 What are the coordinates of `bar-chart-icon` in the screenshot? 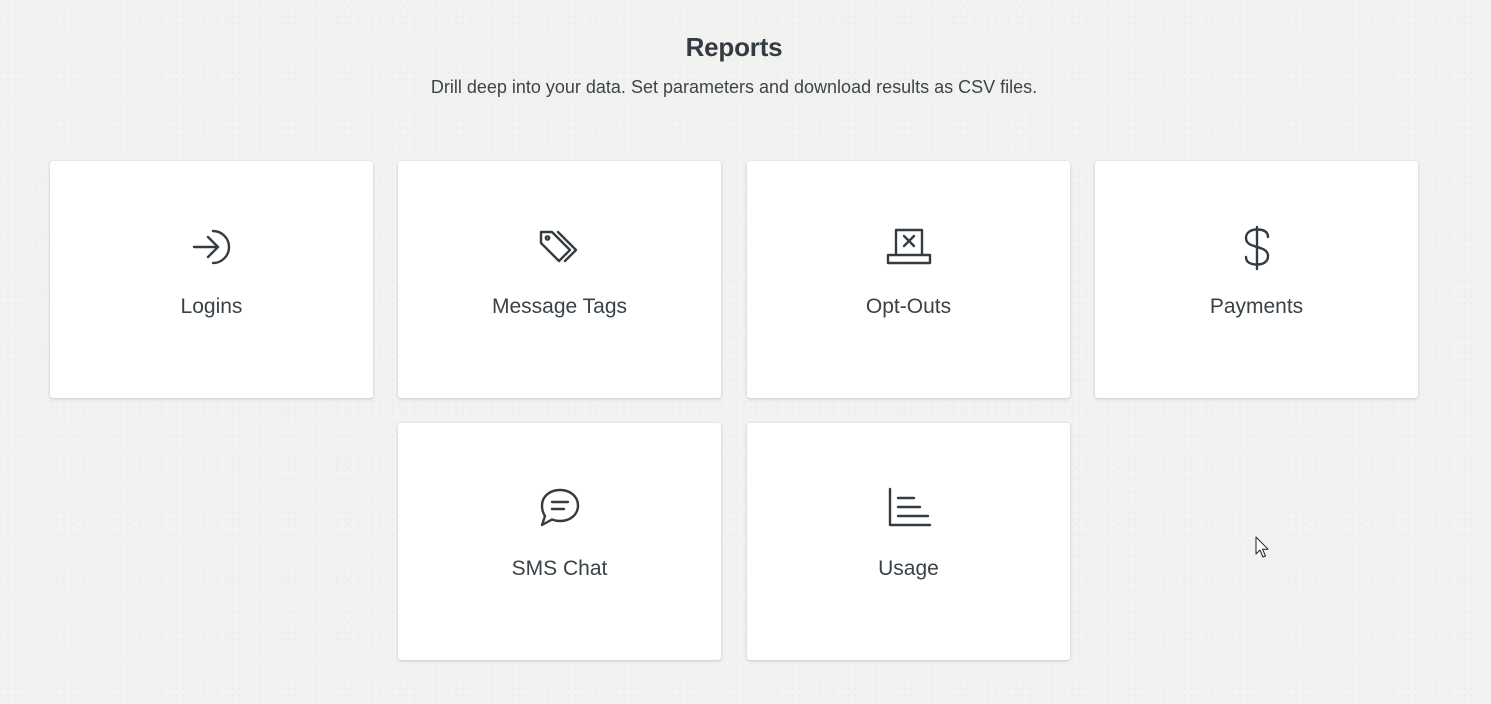 It's located at (909, 510).